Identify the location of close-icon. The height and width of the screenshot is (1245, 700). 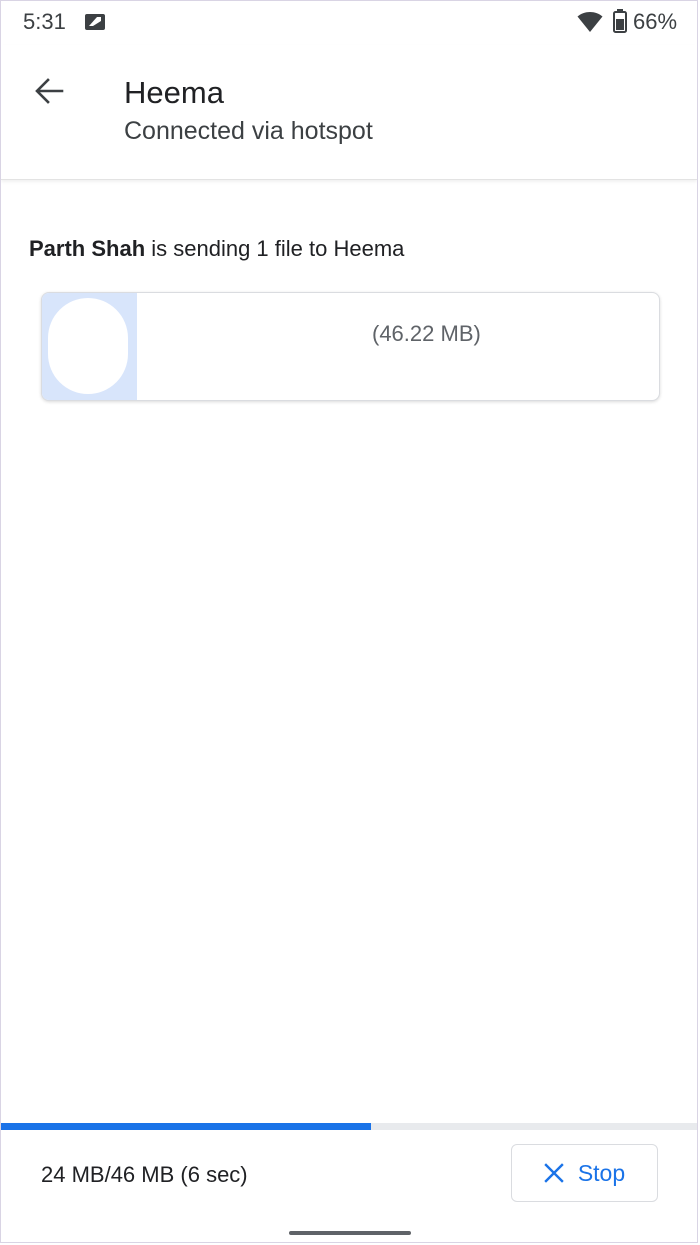
(554, 1173).